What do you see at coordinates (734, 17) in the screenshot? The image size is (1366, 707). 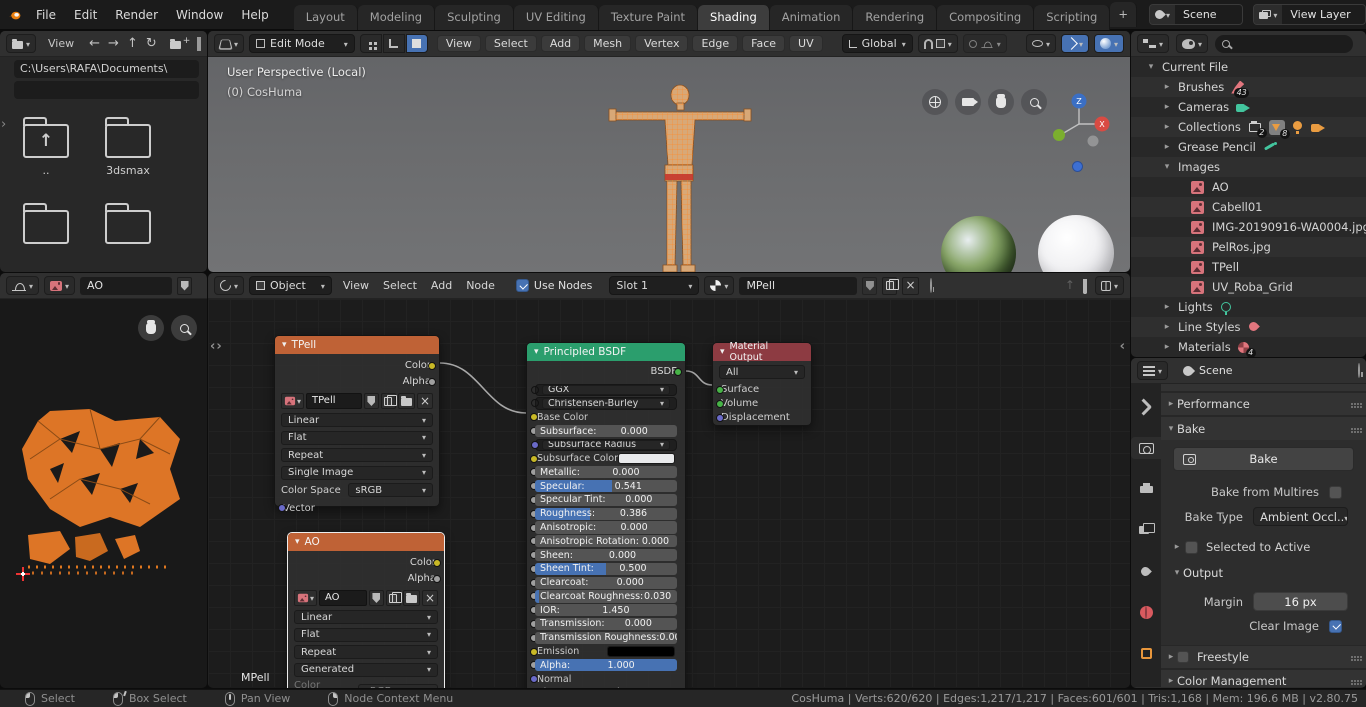 I see `workspace-tab: Shading` at bounding box center [734, 17].